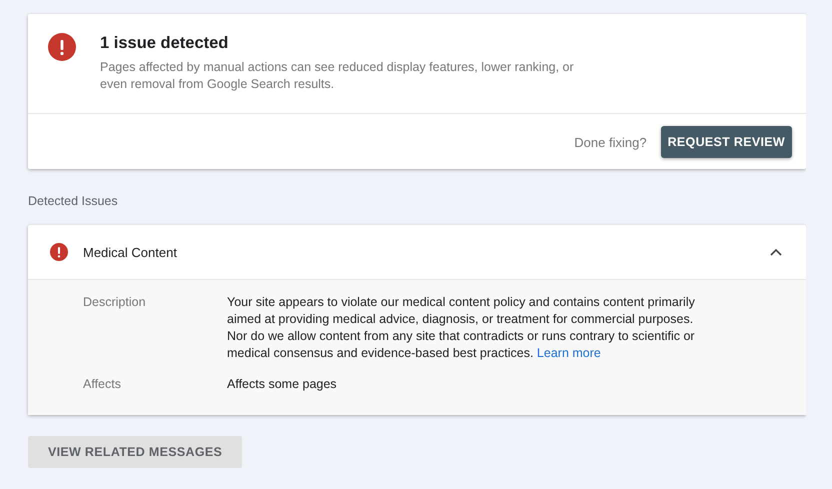 This screenshot has height=489, width=832. Describe the element at coordinates (135, 452) in the screenshot. I see `view-related-messages-button: VIEW RELATED MESSAGES` at that location.